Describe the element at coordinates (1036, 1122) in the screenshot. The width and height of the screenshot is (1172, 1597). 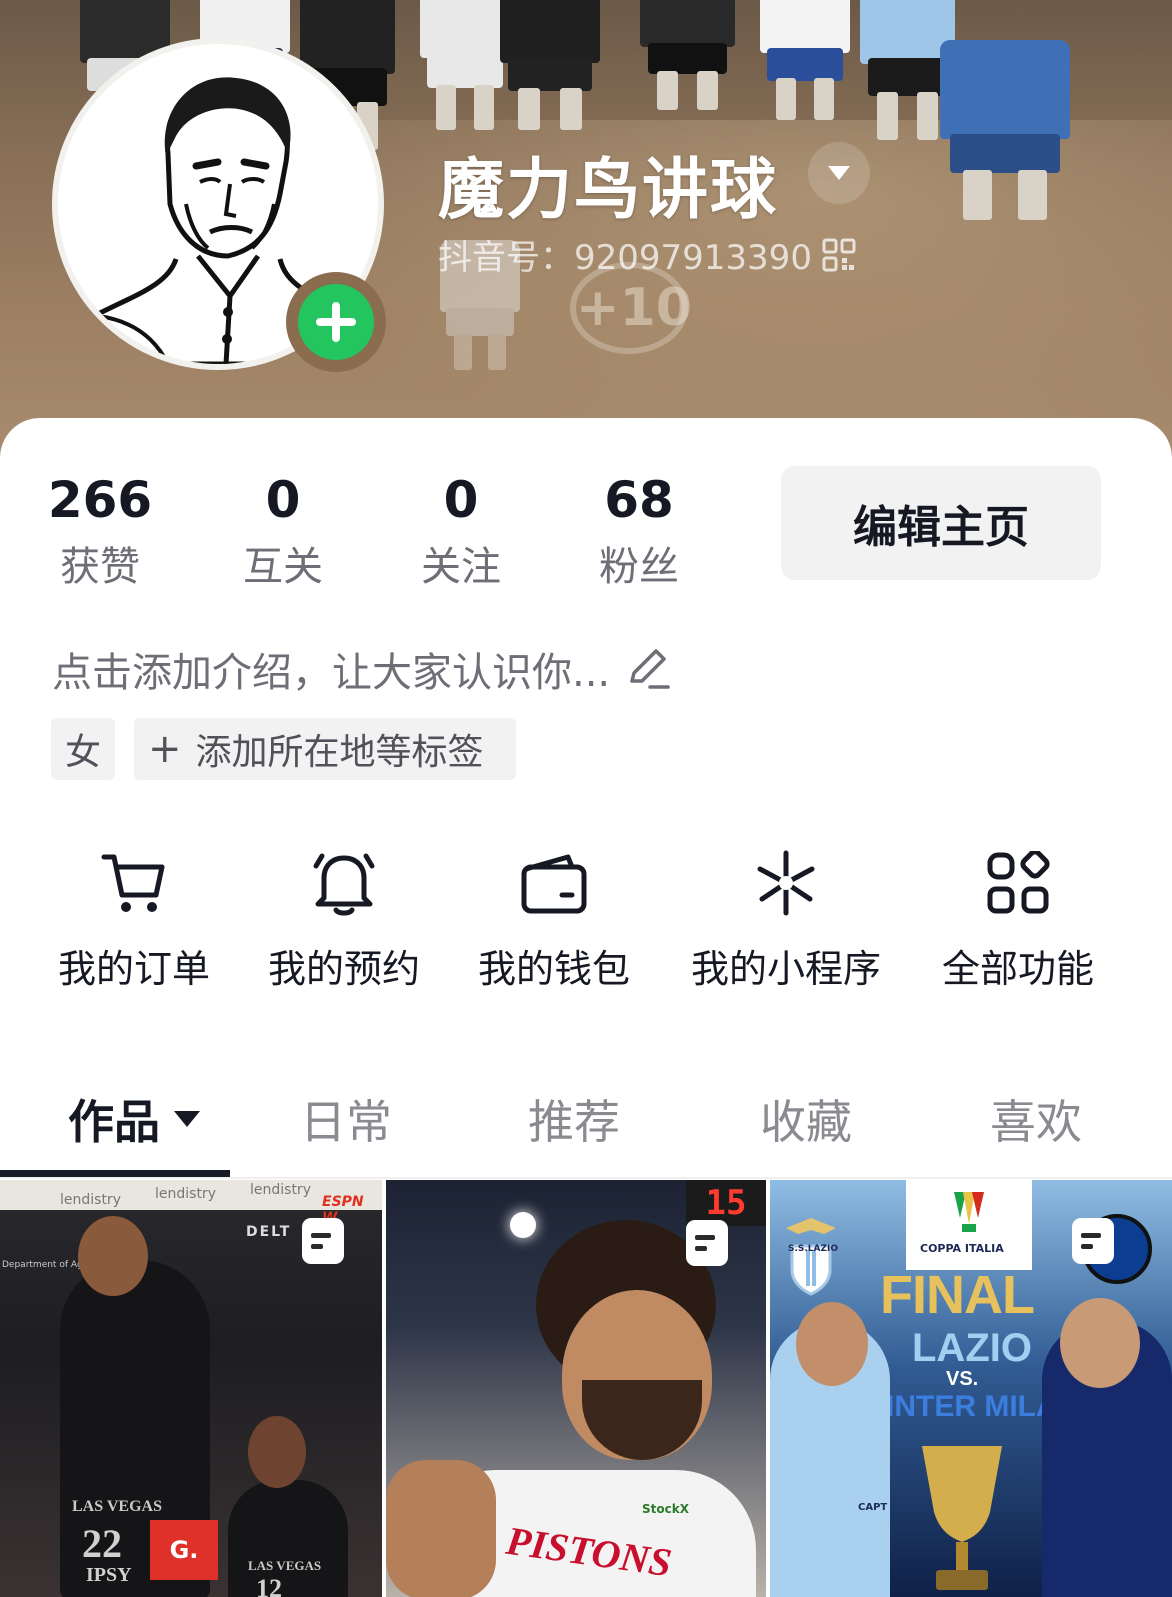
I see `tab-label: 喜欢` at that location.